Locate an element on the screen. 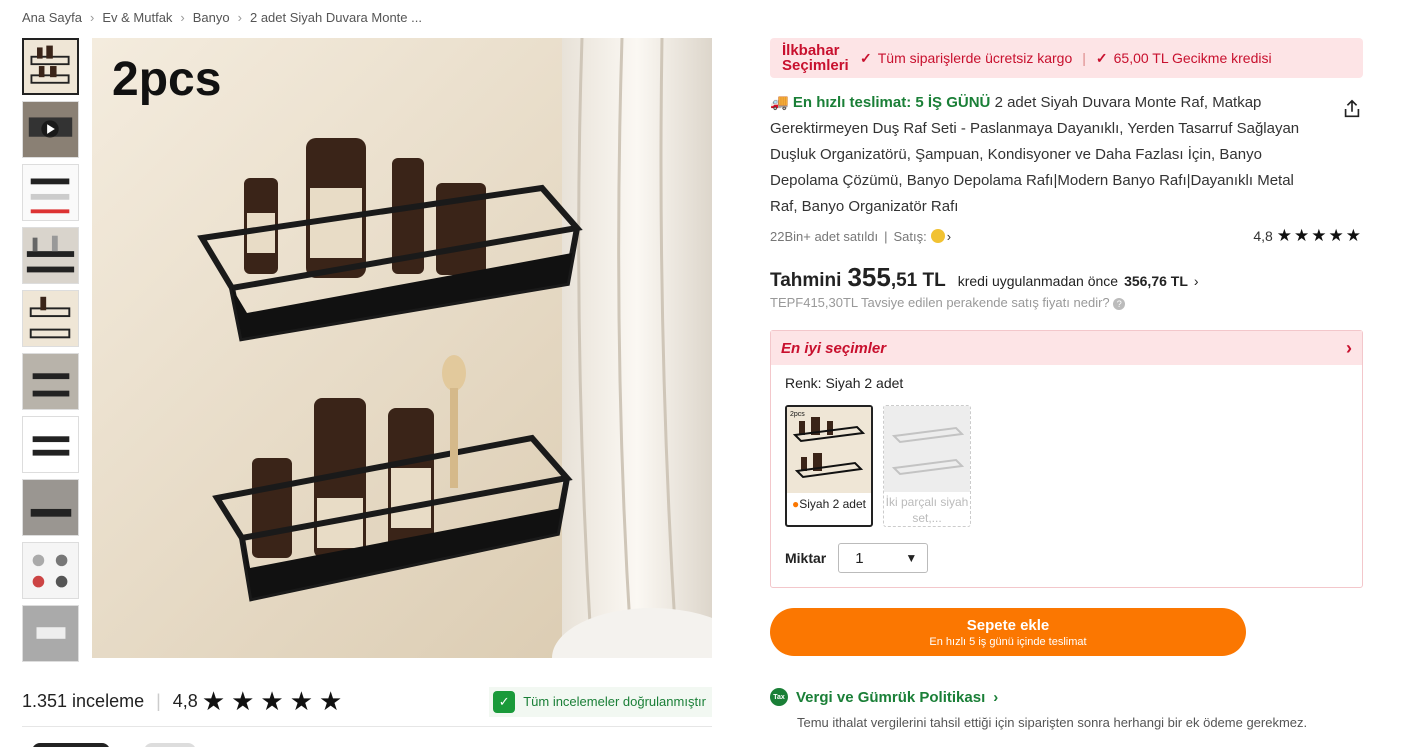 Image resolution: width=1428 pixels, height=747 pixels. review-tabs is located at coordinates (114, 745).